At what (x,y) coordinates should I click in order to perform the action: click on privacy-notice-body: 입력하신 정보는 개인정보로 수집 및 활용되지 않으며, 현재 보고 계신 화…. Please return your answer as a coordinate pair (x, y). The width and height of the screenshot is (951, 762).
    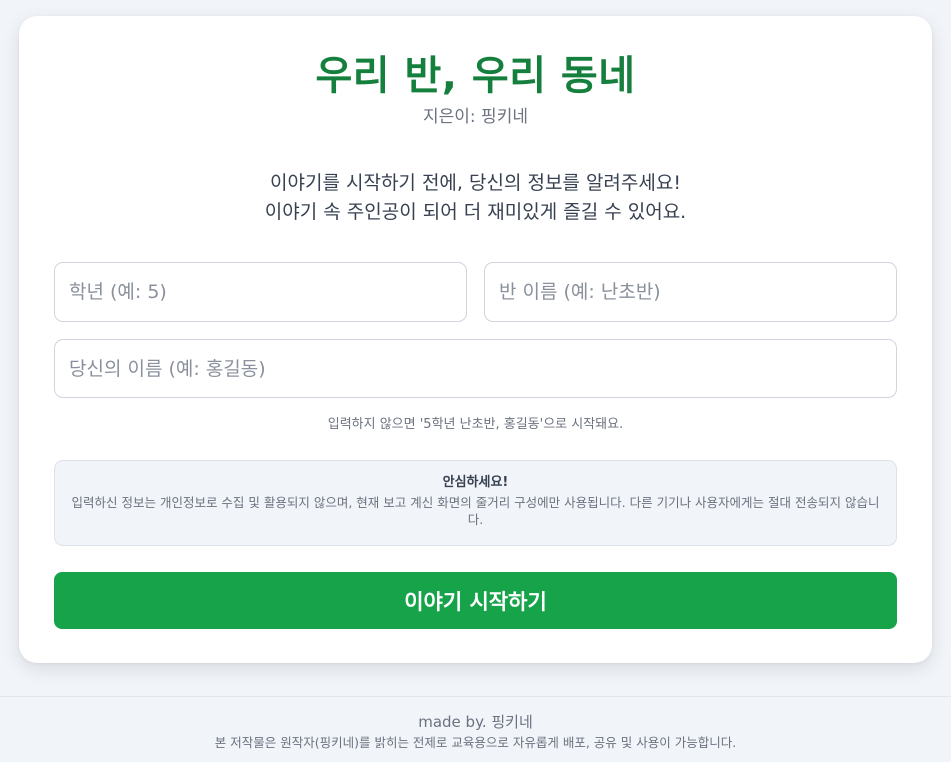
    Looking at the image, I should click on (475, 511).